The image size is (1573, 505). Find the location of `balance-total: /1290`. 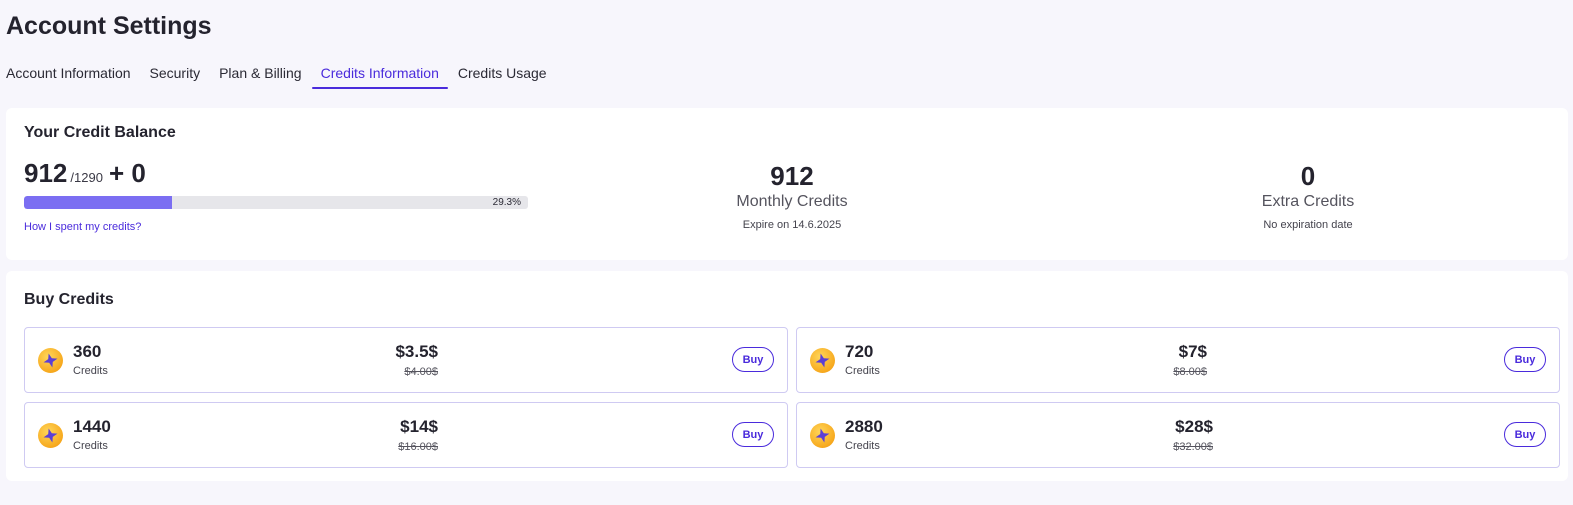

balance-total: /1290 is located at coordinates (86, 177).